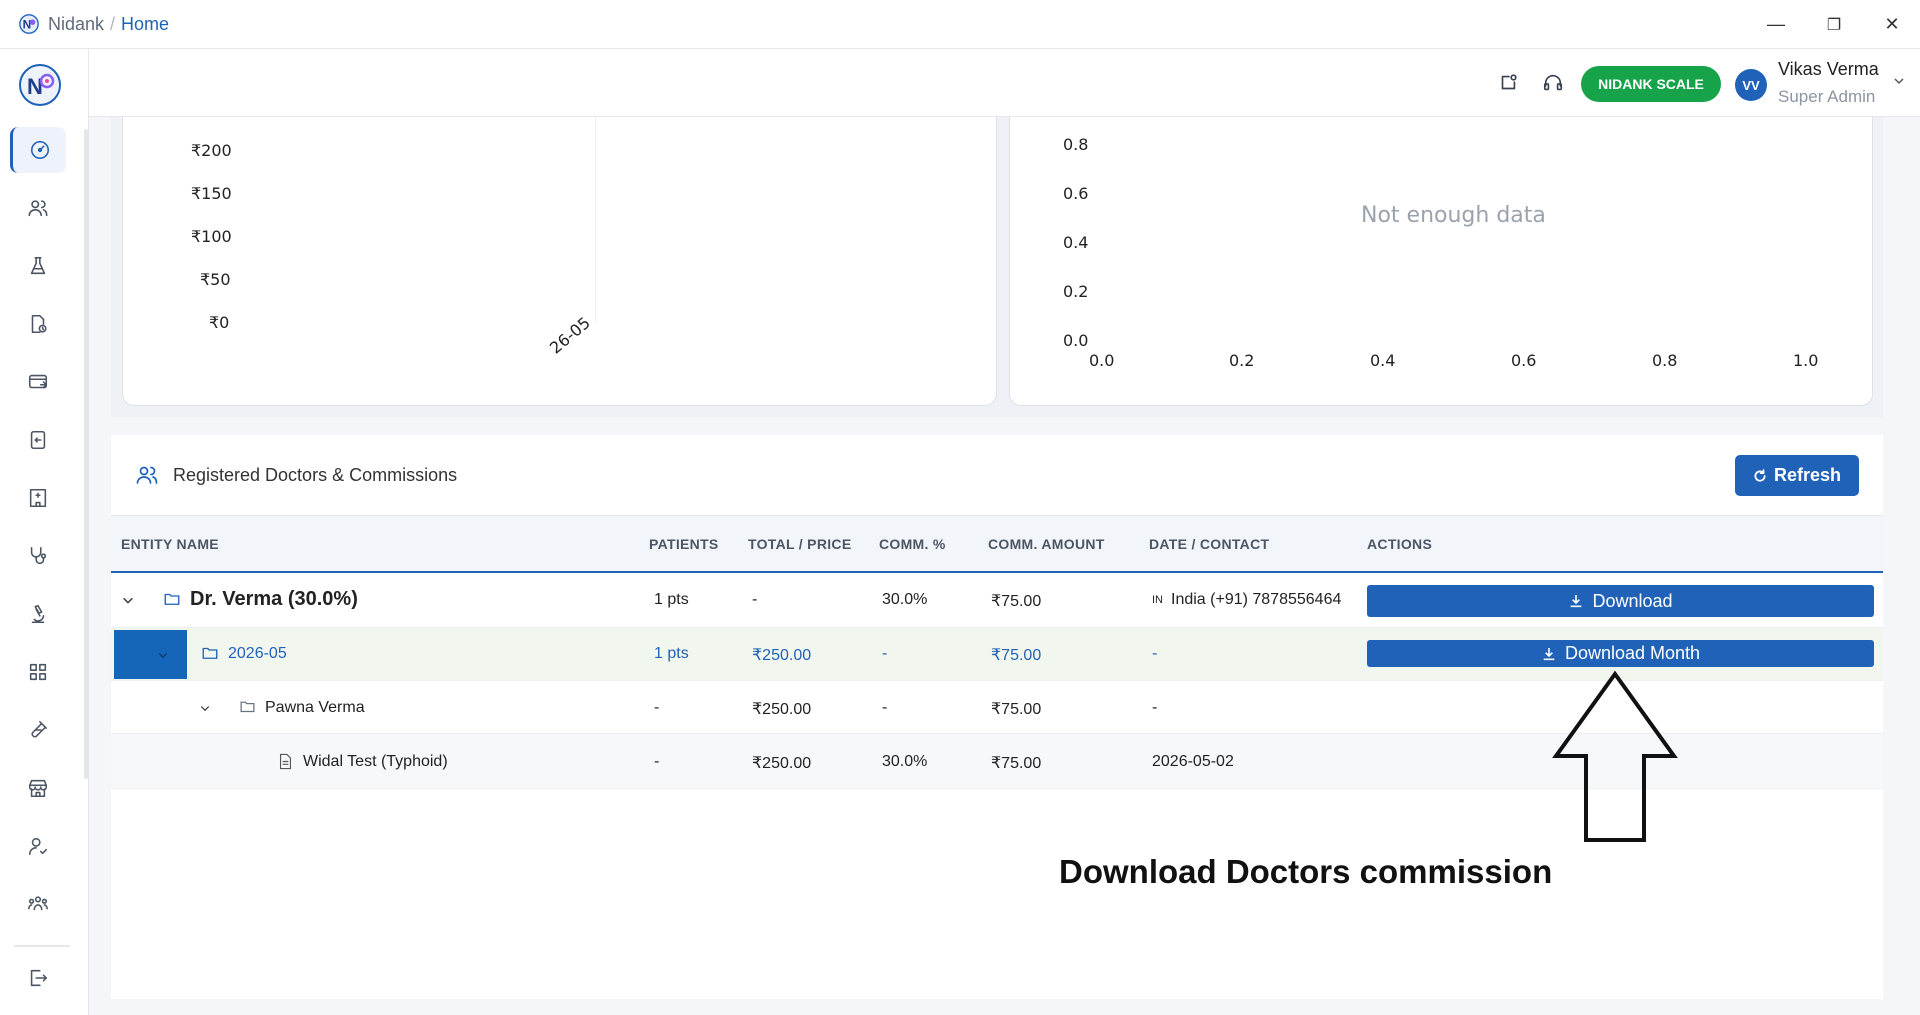 This screenshot has width=1920, height=1015. Describe the element at coordinates (1797, 475) in the screenshot. I see `refresh-button: Refresh` at that location.